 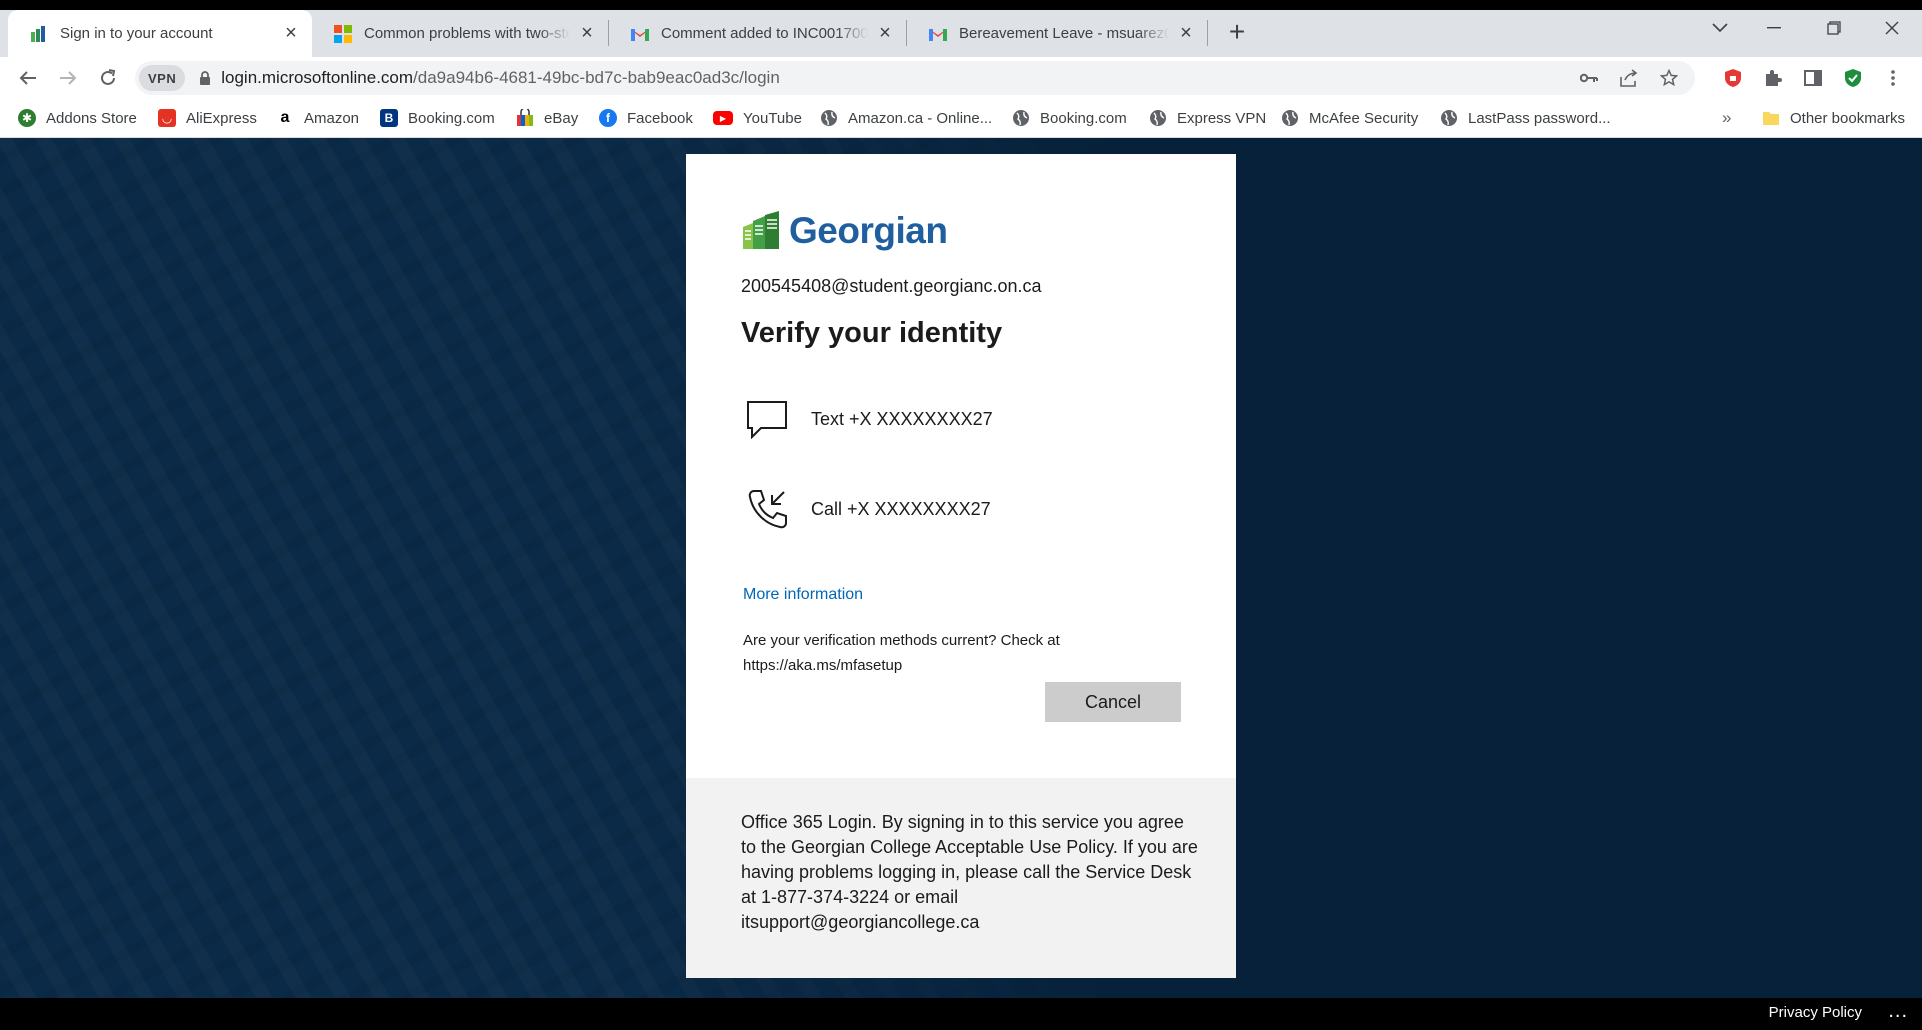 What do you see at coordinates (205, 78) in the screenshot?
I see `lock-icon` at bounding box center [205, 78].